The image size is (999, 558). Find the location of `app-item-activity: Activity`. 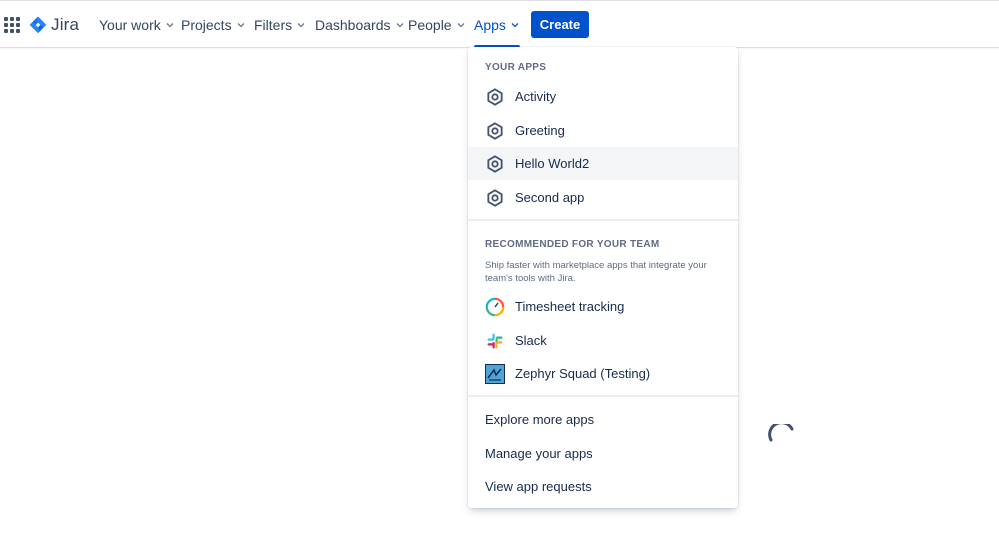

app-item-activity: Activity is located at coordinates (603, 96).